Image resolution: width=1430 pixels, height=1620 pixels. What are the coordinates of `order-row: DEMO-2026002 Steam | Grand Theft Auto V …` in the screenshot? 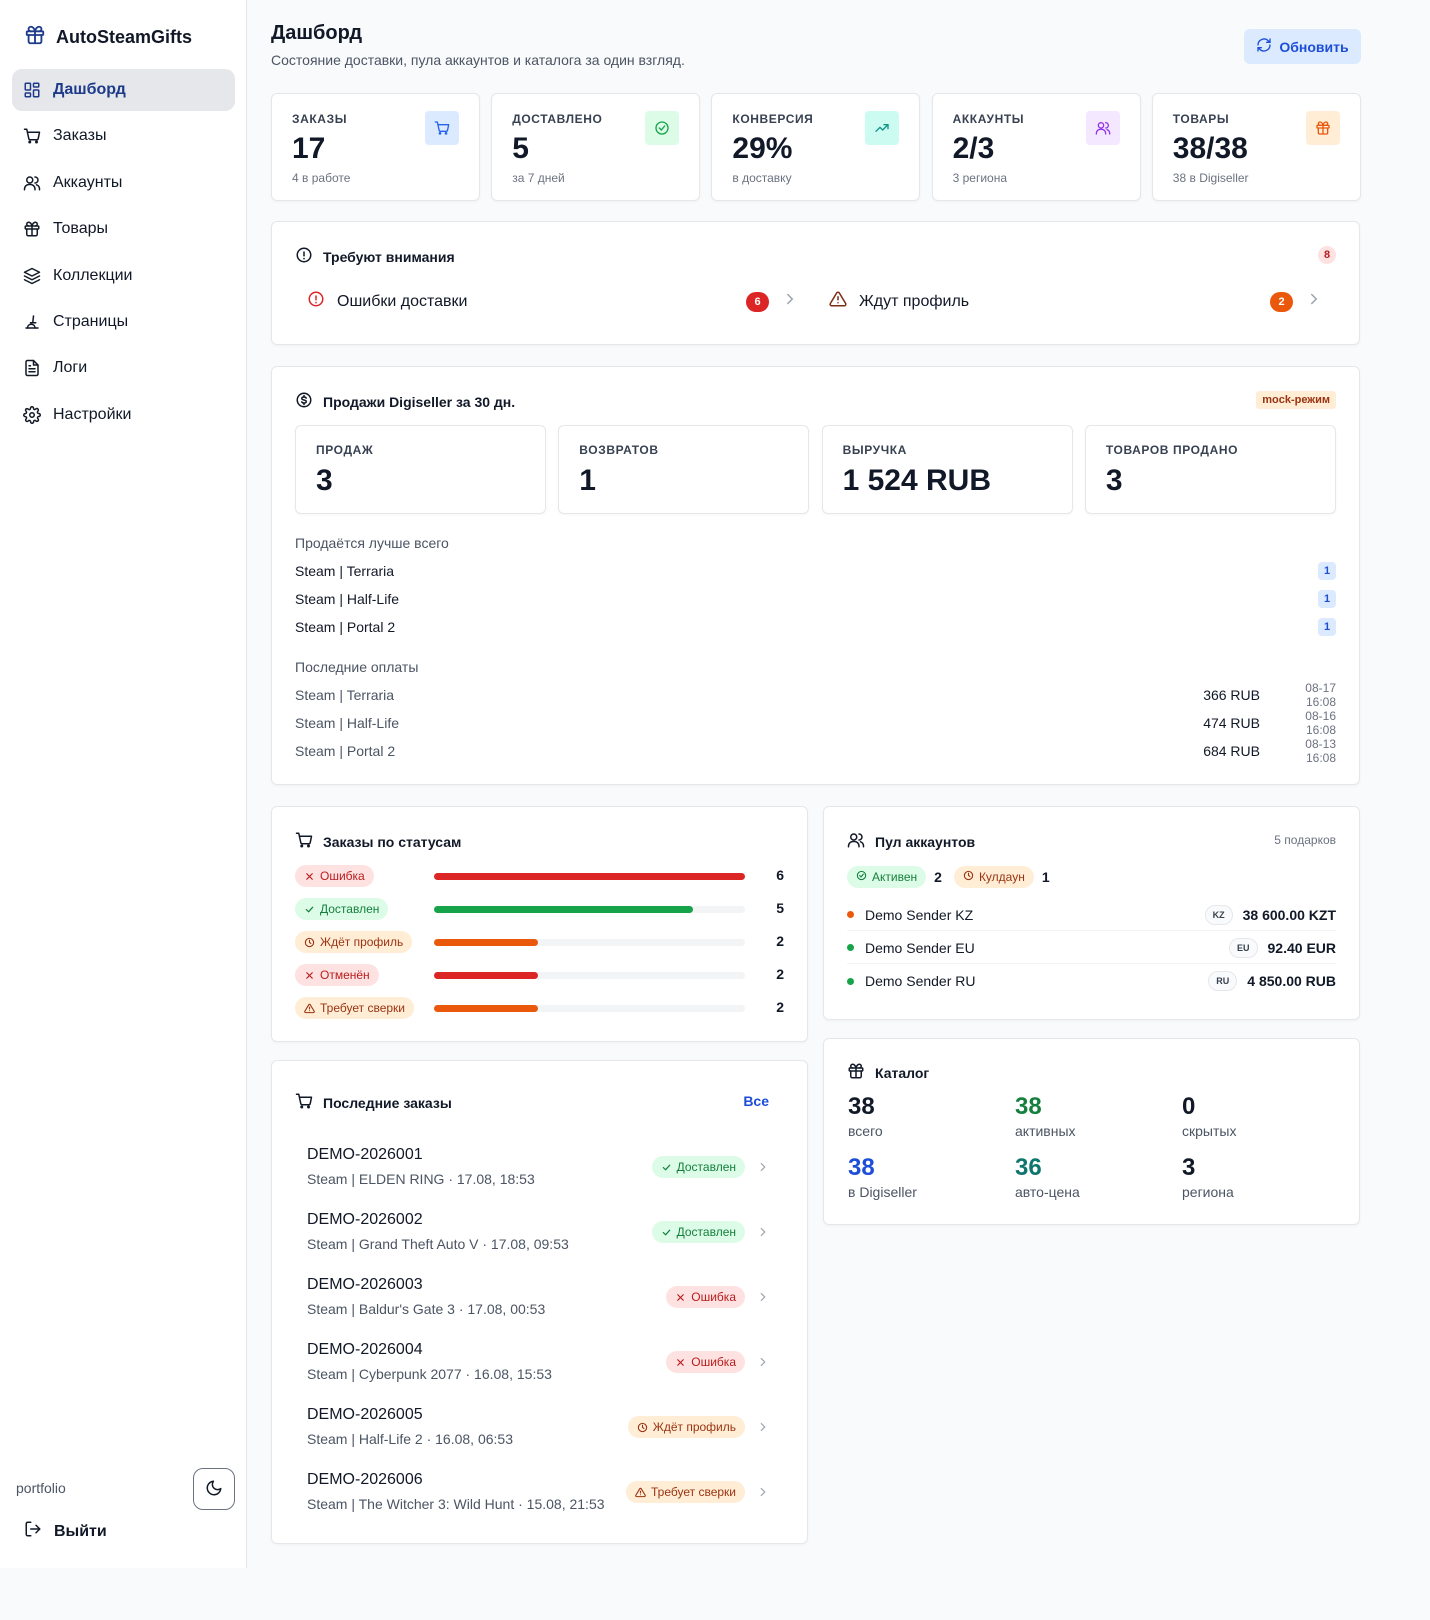 It's located at (539, 1239).